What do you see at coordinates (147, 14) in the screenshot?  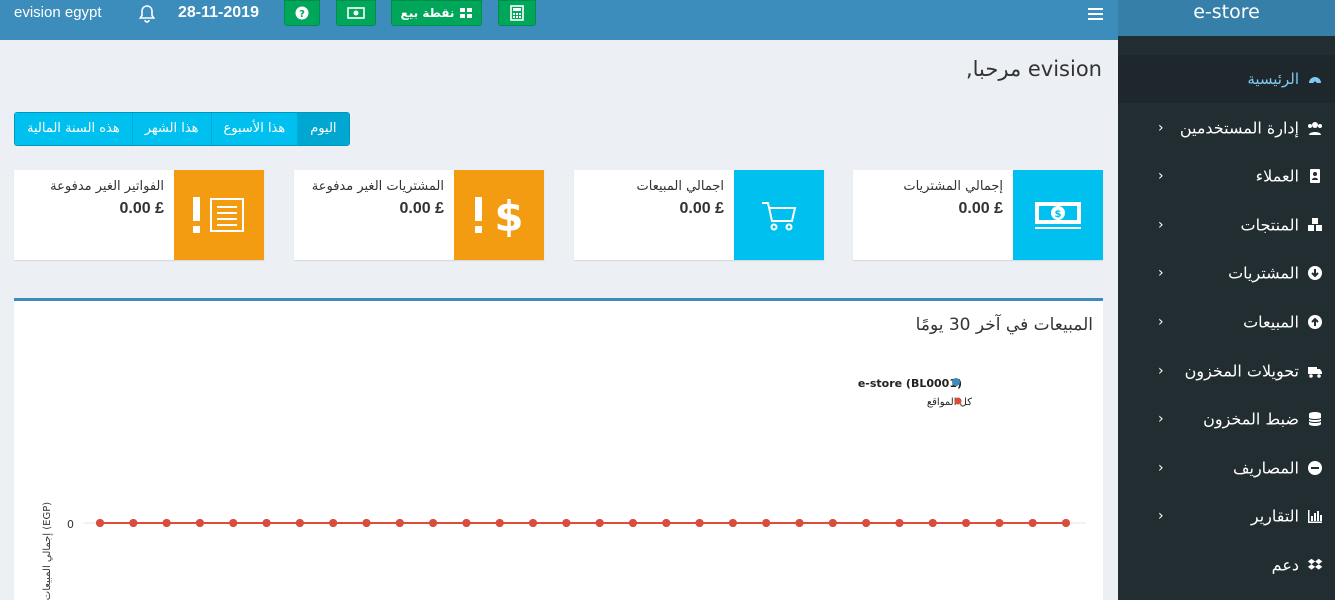 I see `notifications-bell-icon` at bounding box center [147, 14].